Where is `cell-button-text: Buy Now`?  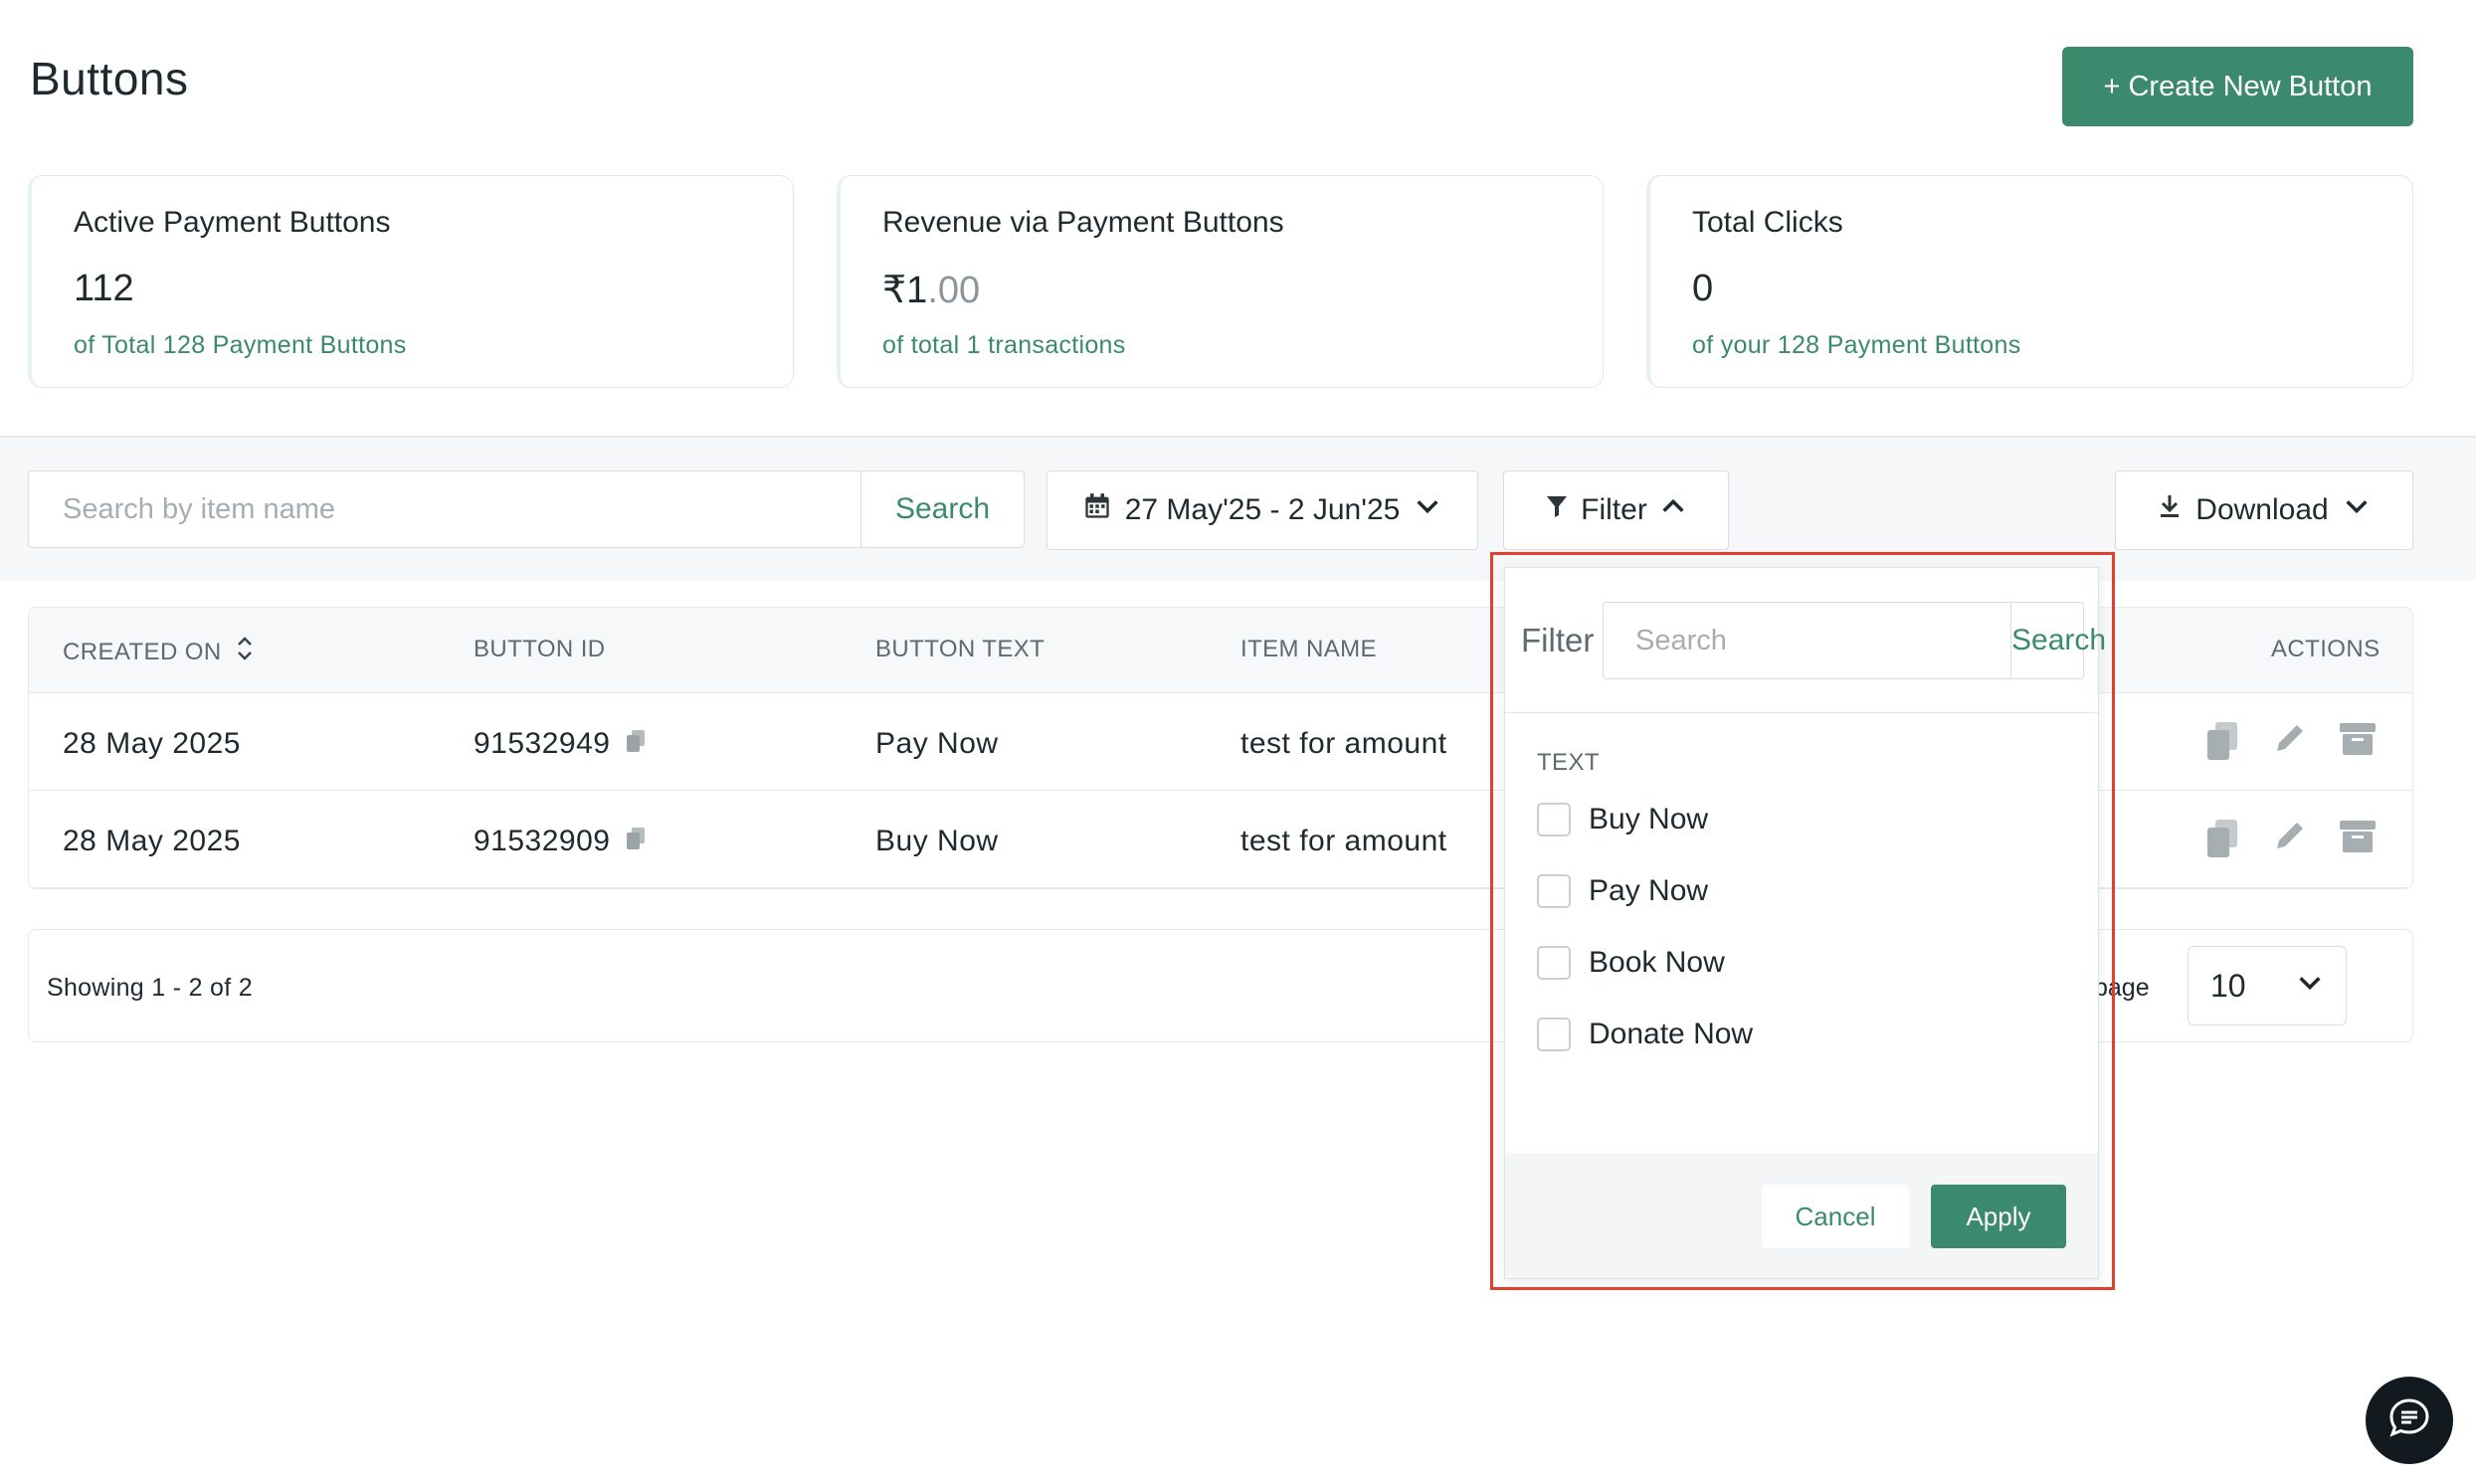 cell-button-text: Buy Now is located at coordinates (937, 841).